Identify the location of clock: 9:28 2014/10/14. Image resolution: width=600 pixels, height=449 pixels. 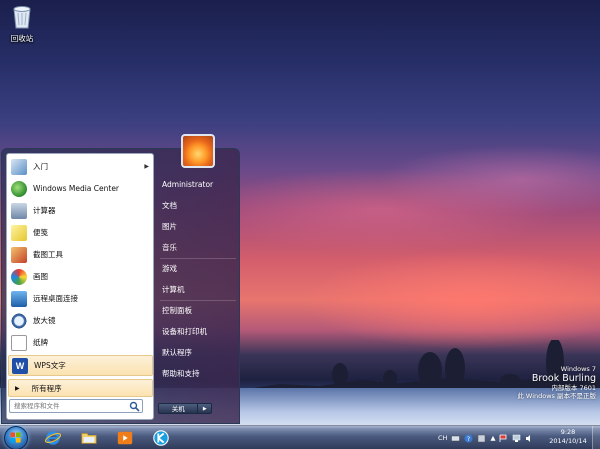
(568, 437).